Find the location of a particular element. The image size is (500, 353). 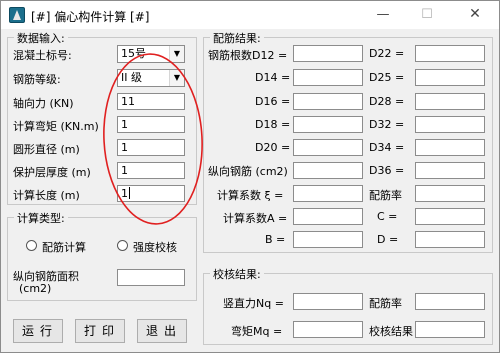

d-coefficient-label: D = is located at coordinates (388, 239).